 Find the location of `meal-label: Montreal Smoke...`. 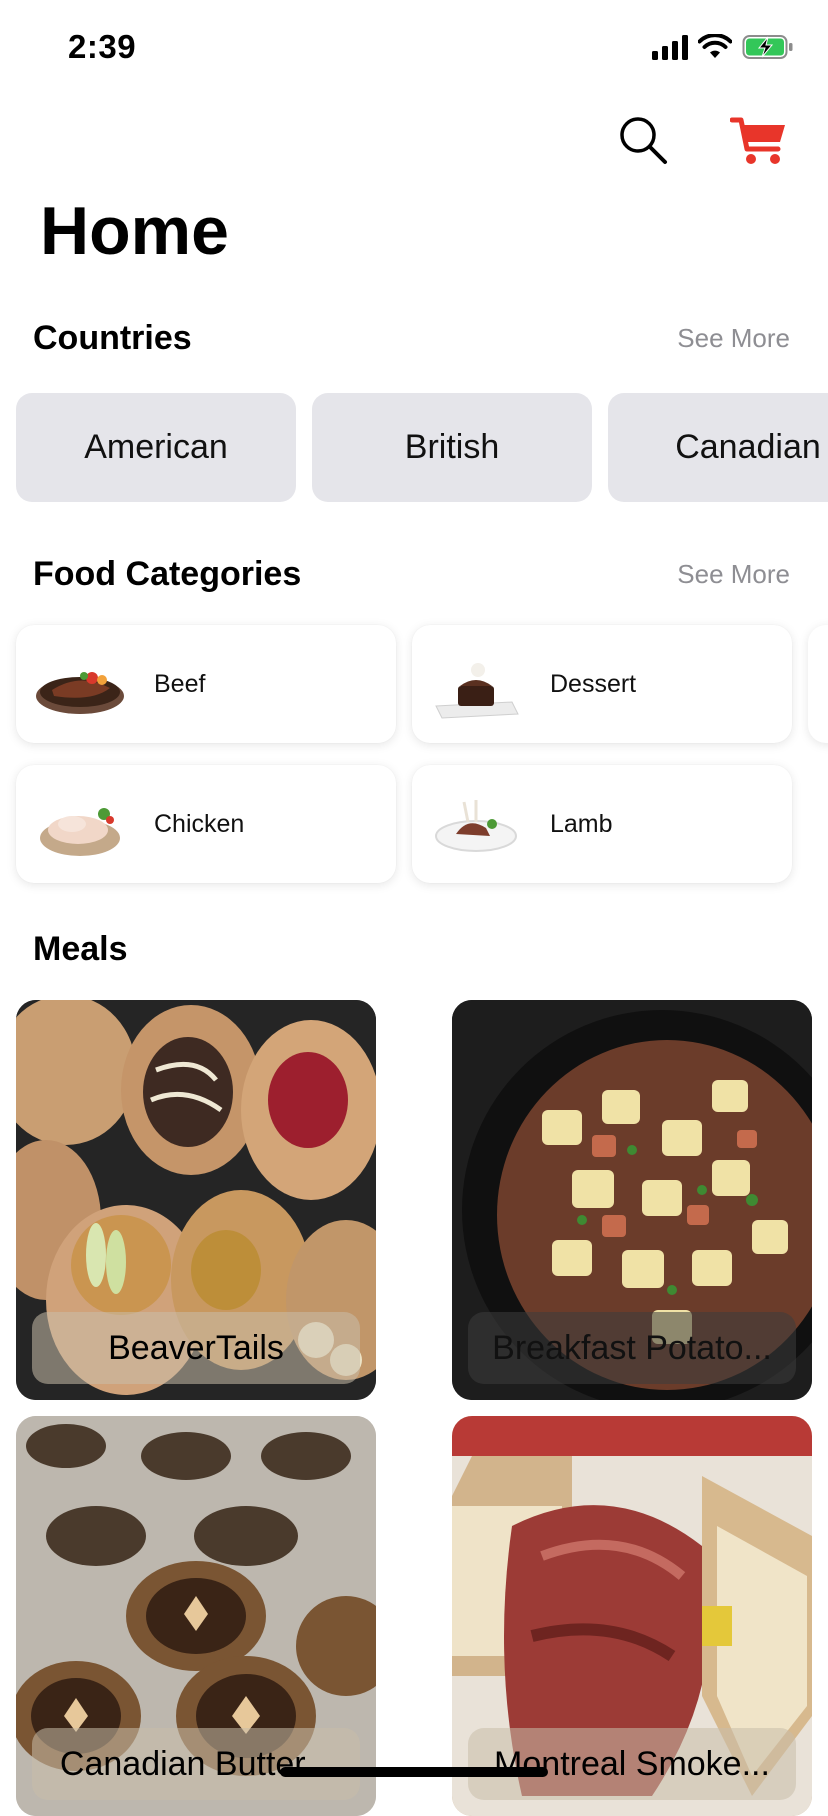

meal-label: Montreal Smoke... is located at coordinates (632, 1764).